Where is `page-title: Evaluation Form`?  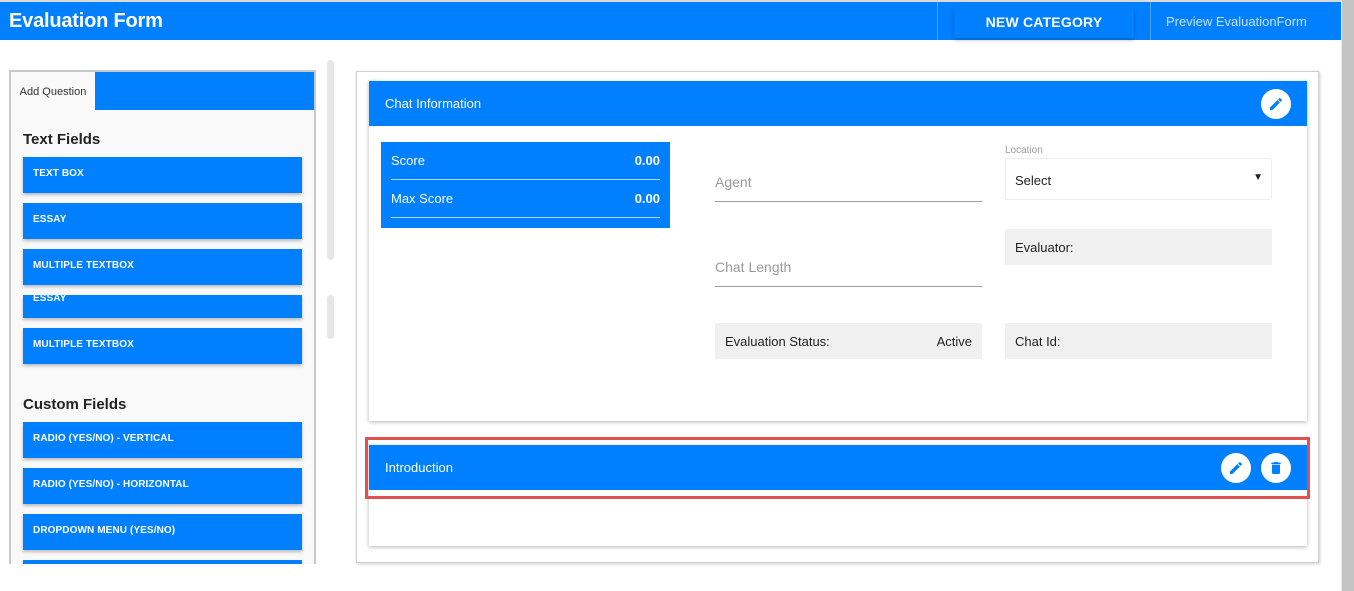 page-title: Evaluation Form is located at coordinates (86, 21).